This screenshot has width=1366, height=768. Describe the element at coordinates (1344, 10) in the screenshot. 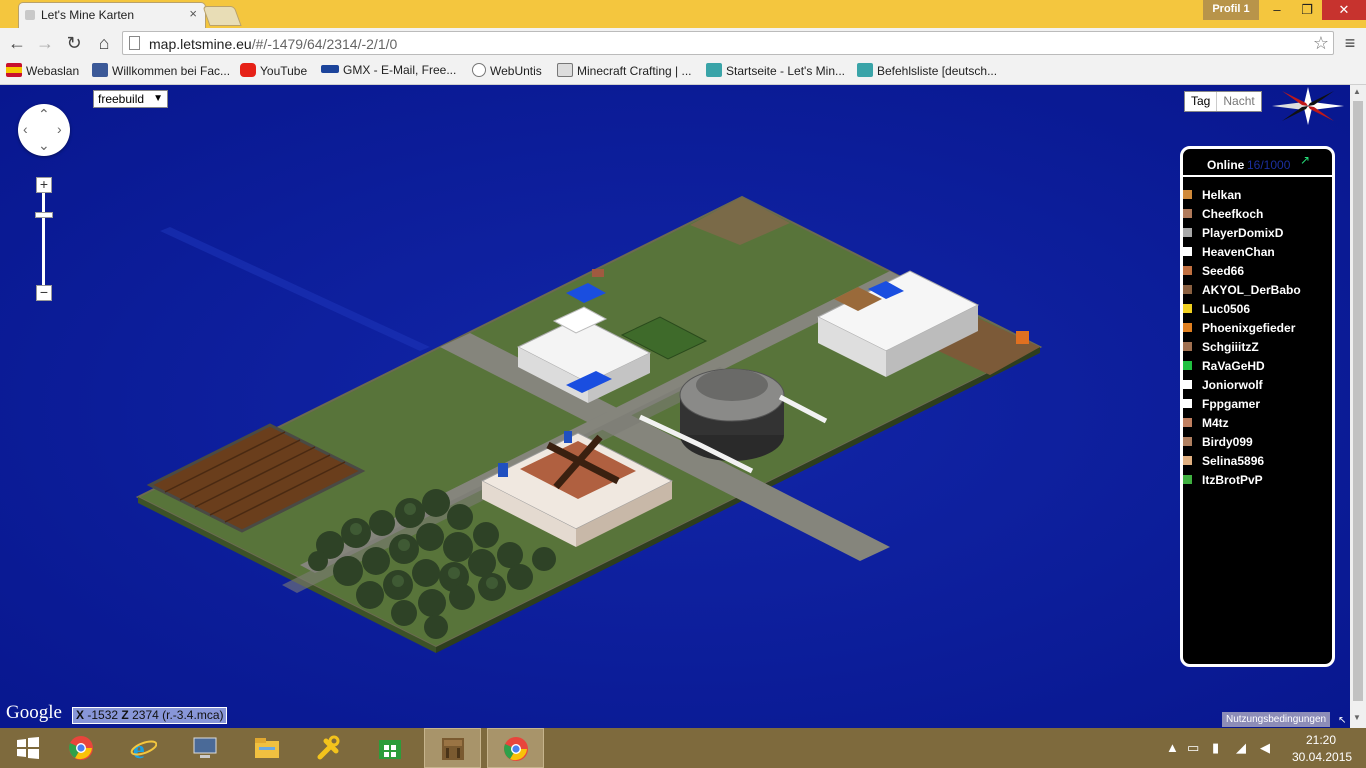

I see `close-window-button: ✕` at that location.